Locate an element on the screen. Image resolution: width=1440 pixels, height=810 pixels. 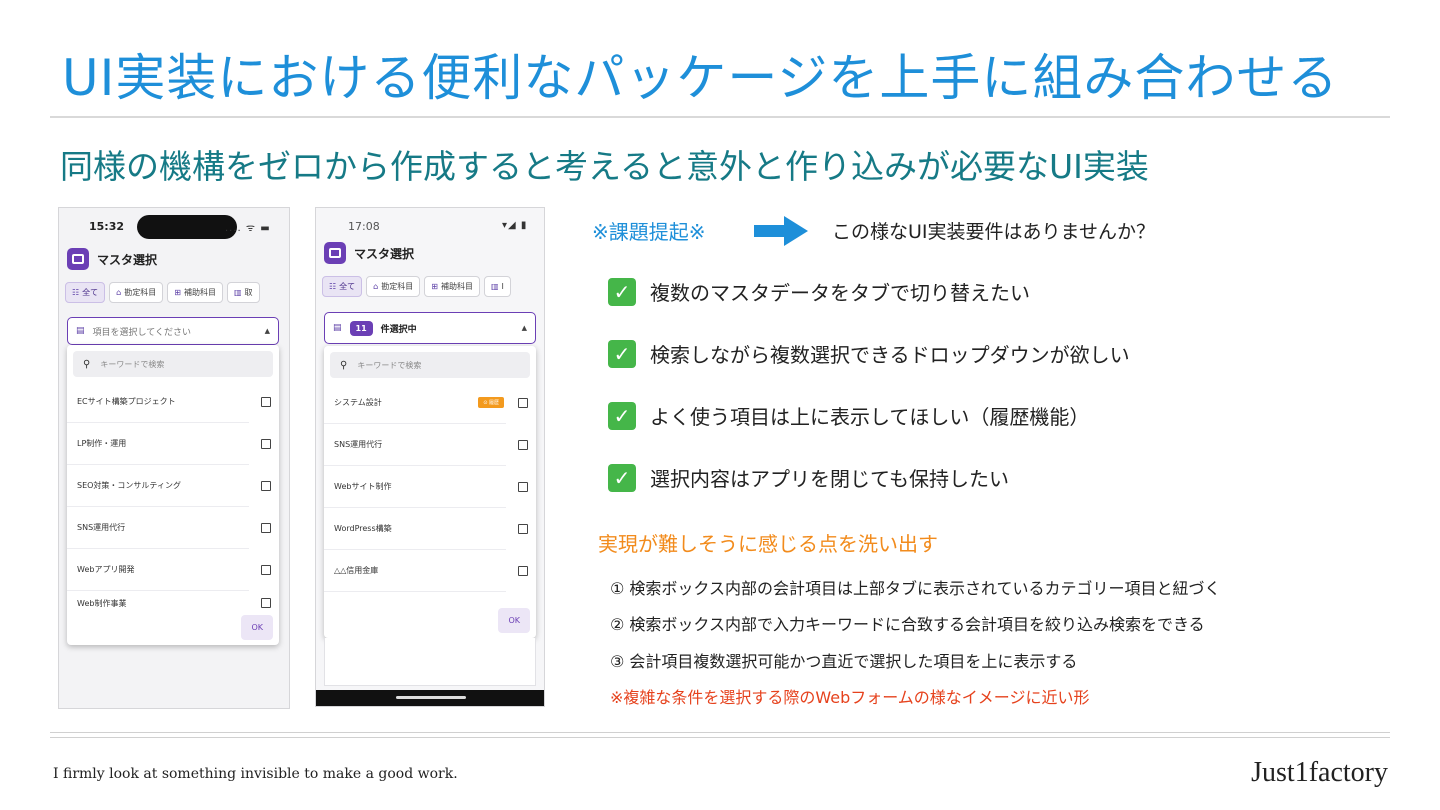
list-item: Web制作事業 is located at coordinates (169, 603).